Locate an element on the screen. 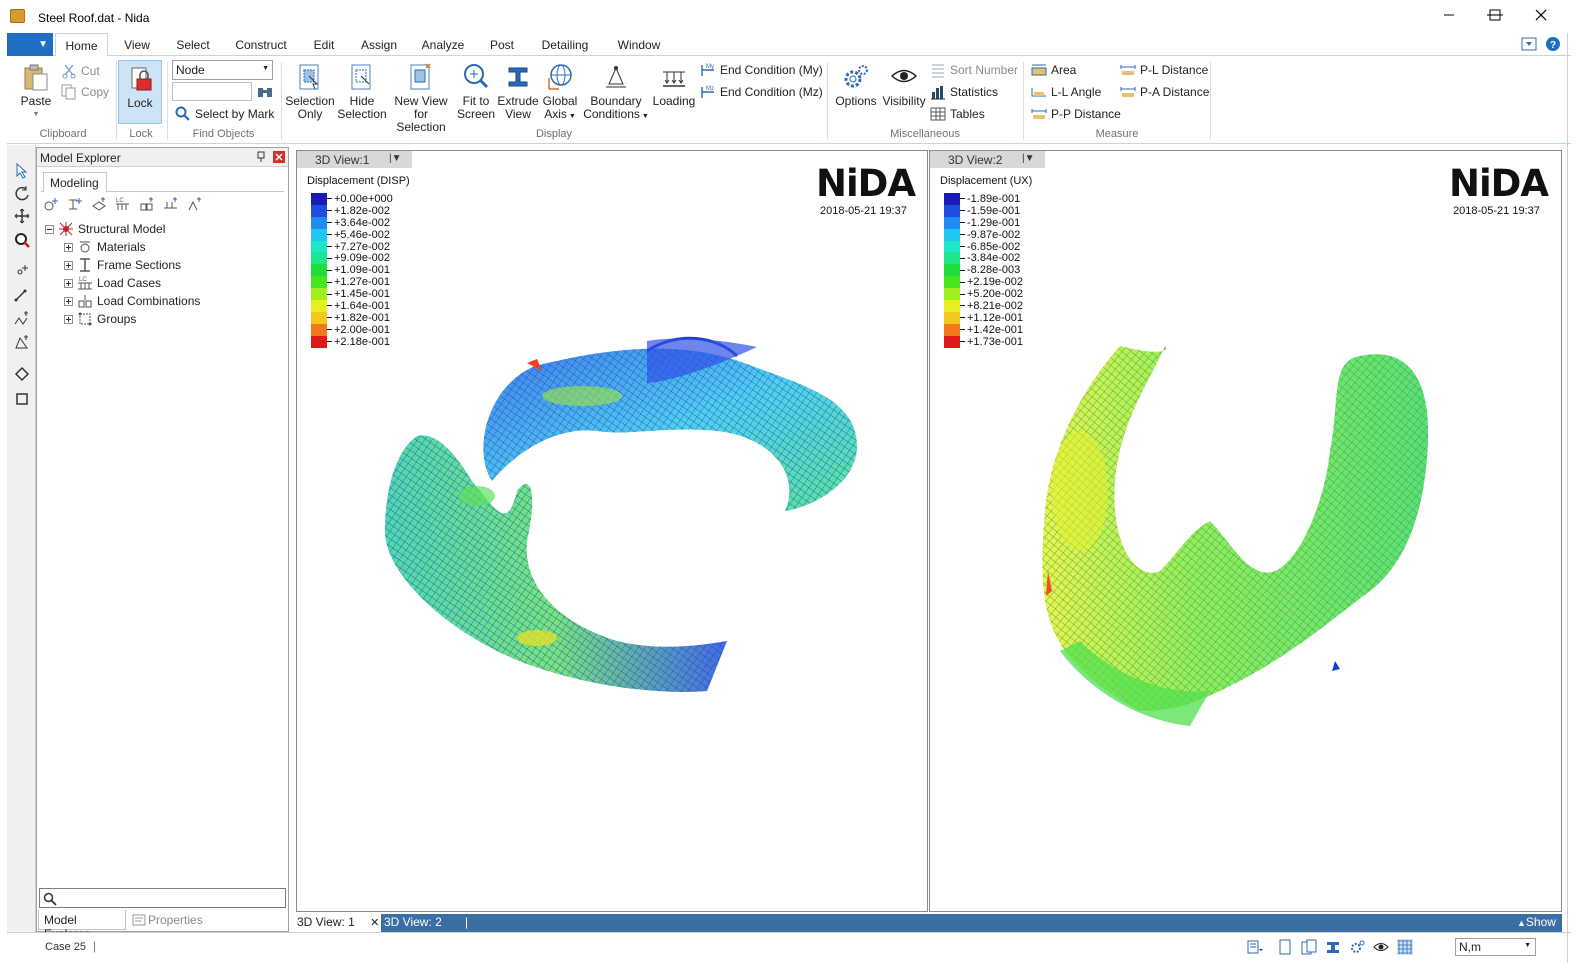 Image resolution: width=1578 pixels, height=970 pixels. tab-assign: Assign is located at coordinates (379, 44).